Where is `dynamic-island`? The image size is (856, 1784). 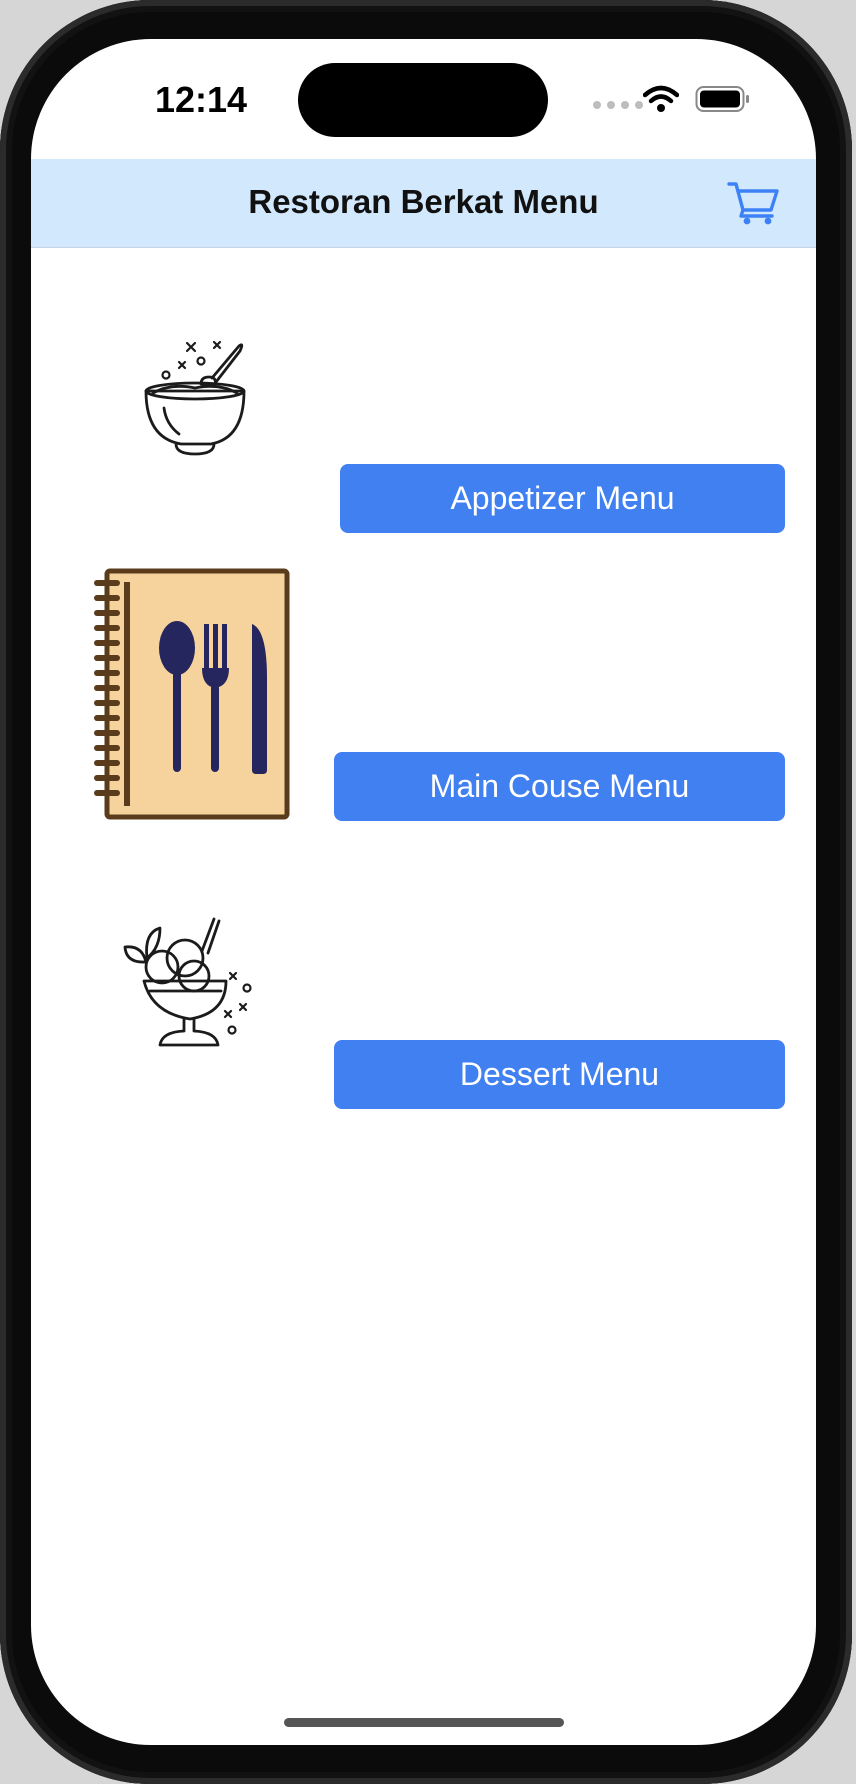
dynamic-island is located at coordinates (423, 100).